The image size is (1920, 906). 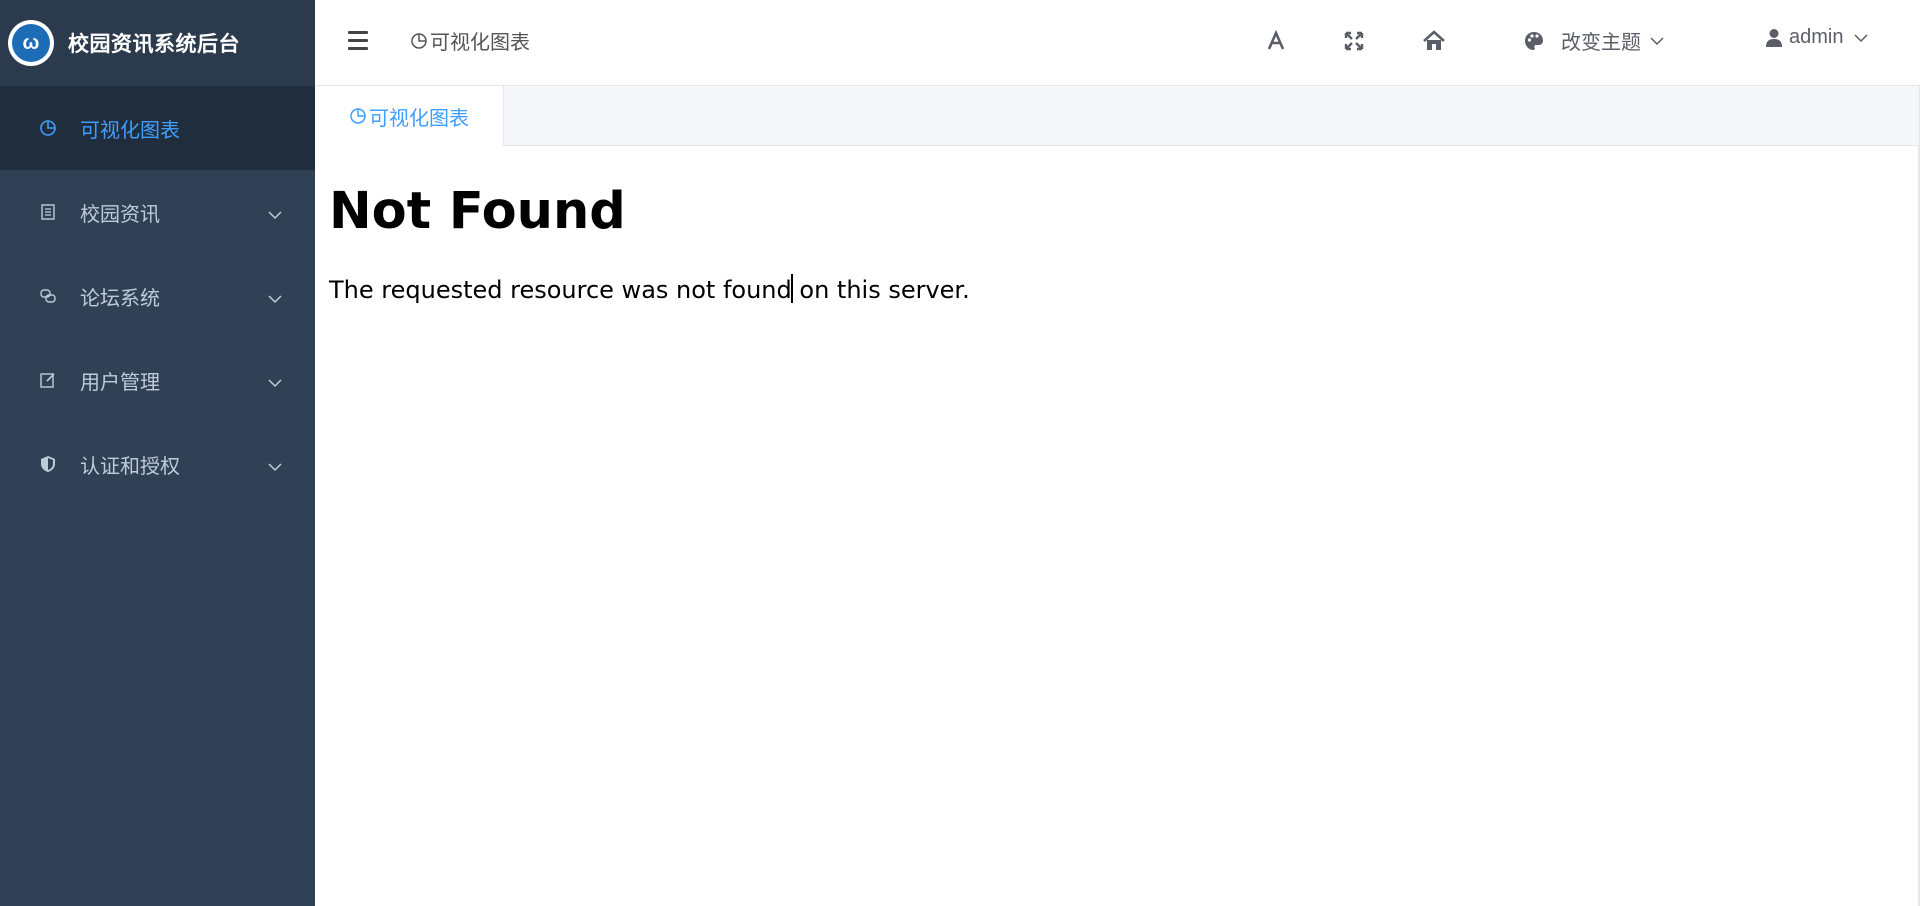 I want to click on fullscreen-icon, so click(x=1354, y=41).